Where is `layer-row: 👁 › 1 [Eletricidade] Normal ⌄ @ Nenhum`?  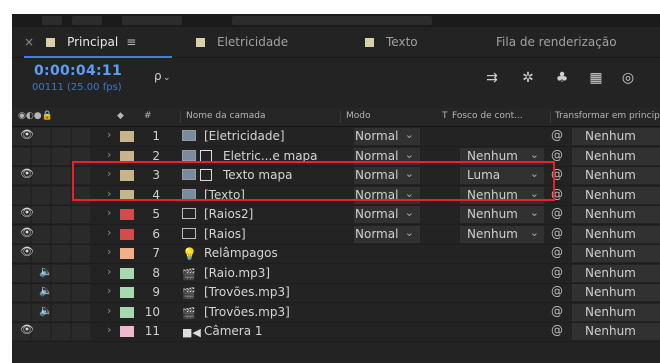
layer-row: 👁 › 1 [Eletricidade] Normal ⌄ @ Nenhum is located at coordinates (336, 137).